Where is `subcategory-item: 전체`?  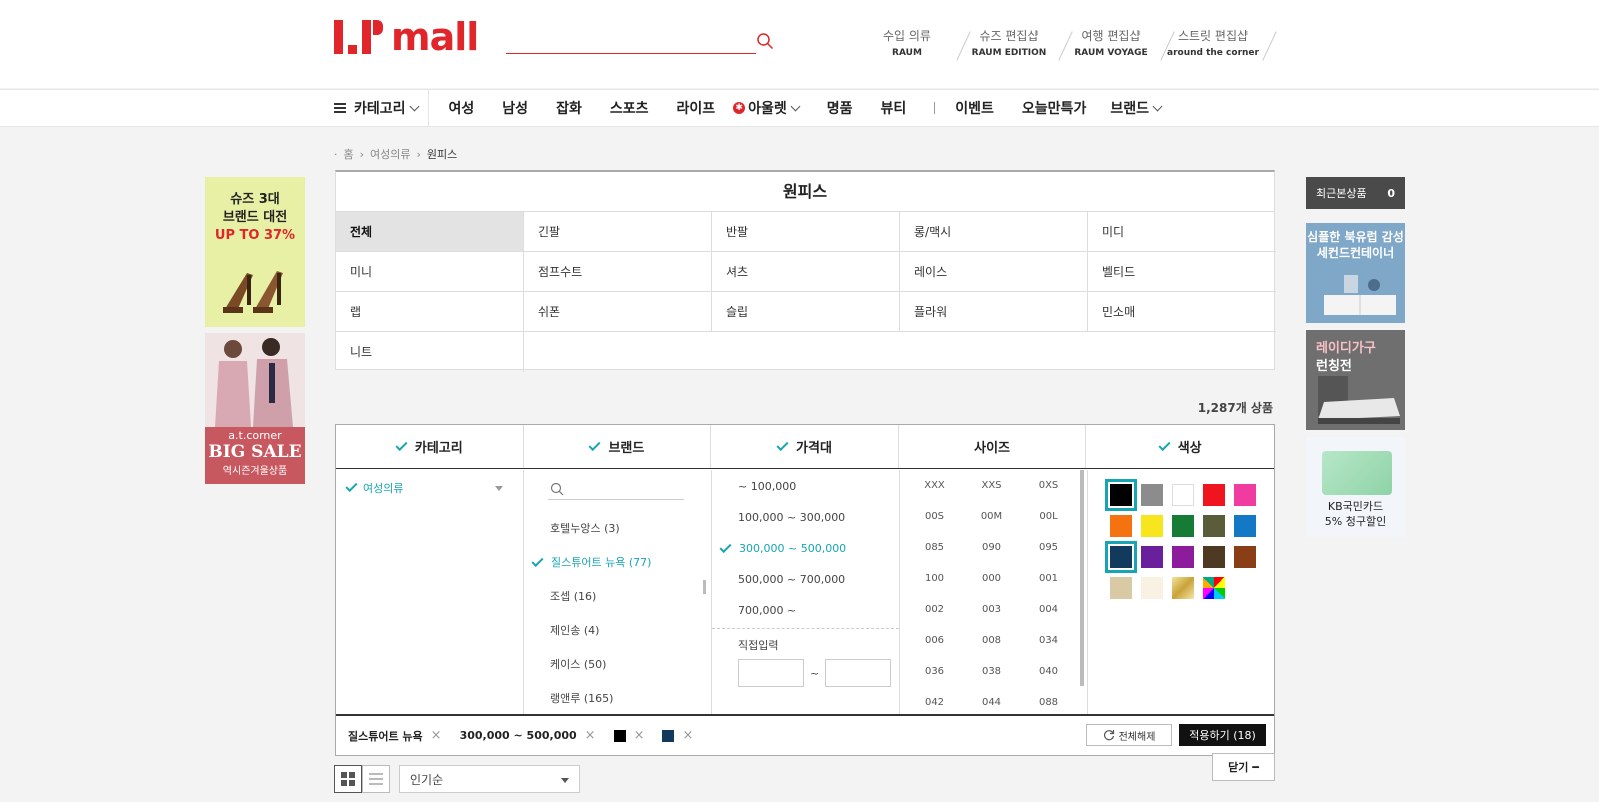
subcategory-item: 전체 is located at coordinates (430, 232).